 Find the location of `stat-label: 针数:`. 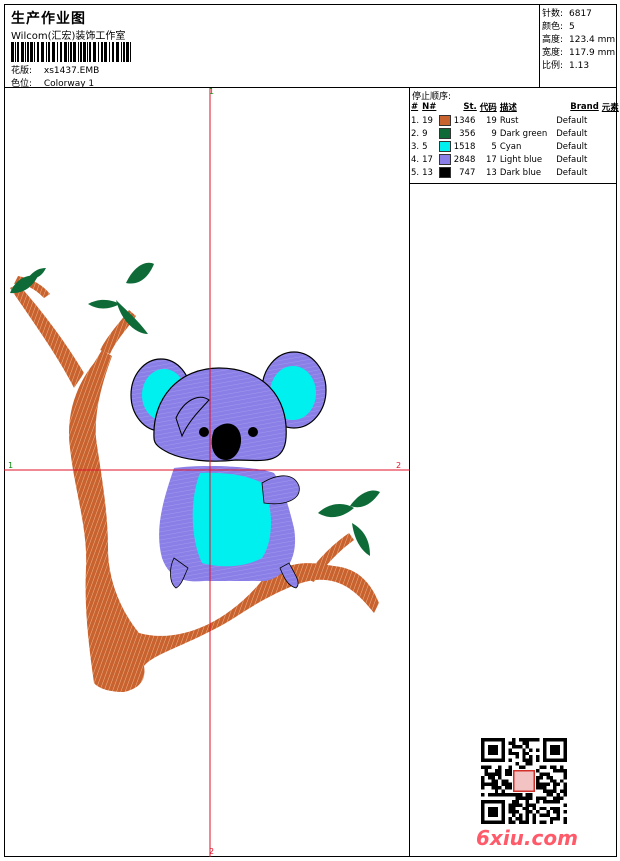

stat-label: 针数: is located at coordinates (553, 14).